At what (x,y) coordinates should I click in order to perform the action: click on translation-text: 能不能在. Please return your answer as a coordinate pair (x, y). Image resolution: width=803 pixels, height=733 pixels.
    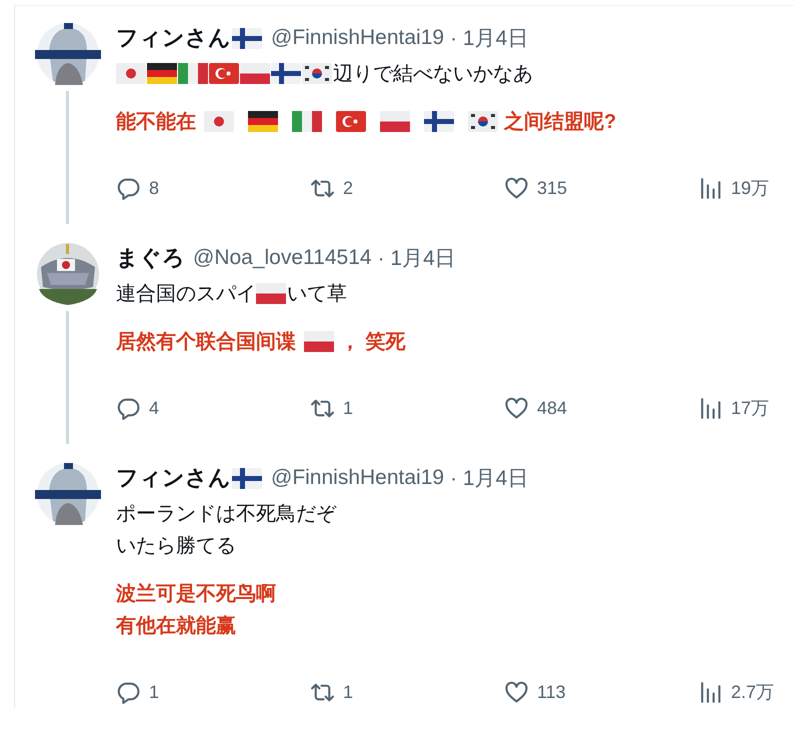
    Looking at the image, I should click on (156, 122).